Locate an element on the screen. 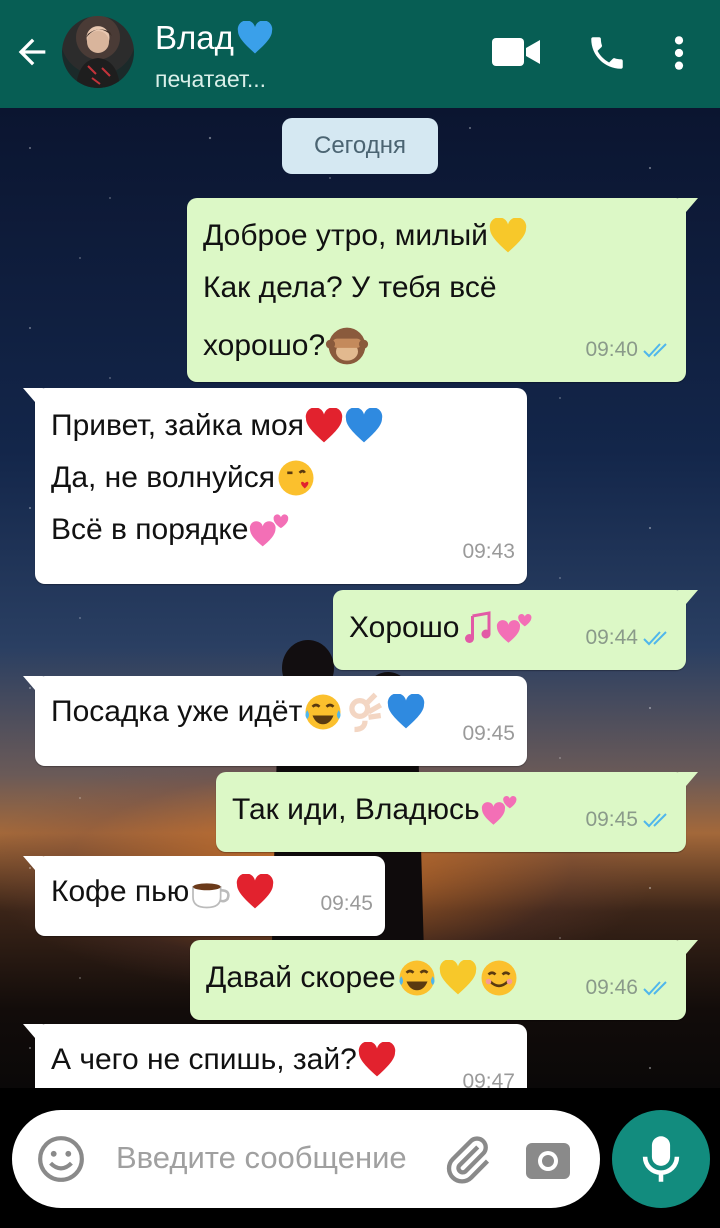 The width and height of the screenshot is (720, 1228). phone-icon is located at coordinates (607, 53).